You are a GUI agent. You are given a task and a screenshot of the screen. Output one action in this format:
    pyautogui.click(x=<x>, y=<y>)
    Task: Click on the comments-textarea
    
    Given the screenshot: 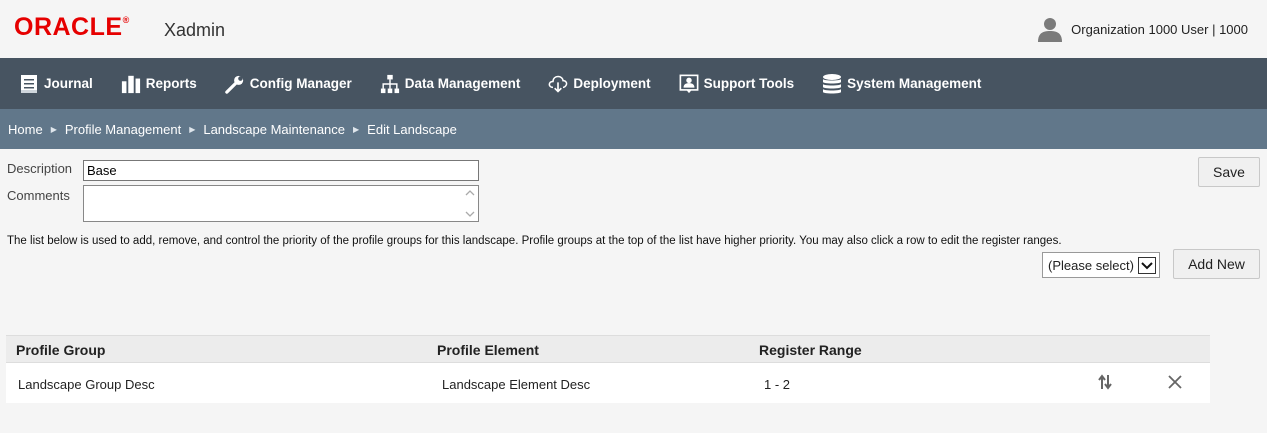 What is the action you would take?
    pyautogui.click(x=281, y=203)
    